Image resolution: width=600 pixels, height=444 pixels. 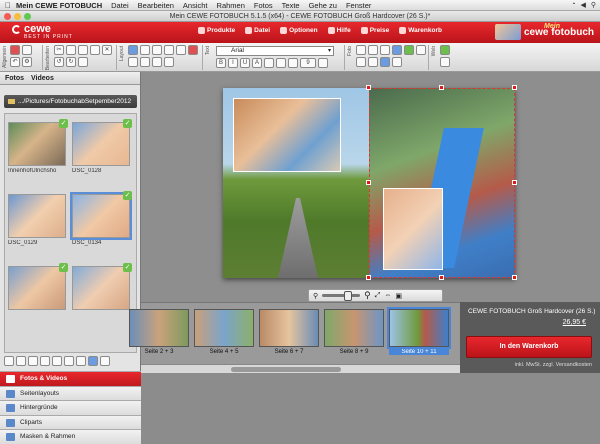 I want to click on sidebar-item-masken-rahmen: Masken & Rahmen, so click(x=70, y=436).